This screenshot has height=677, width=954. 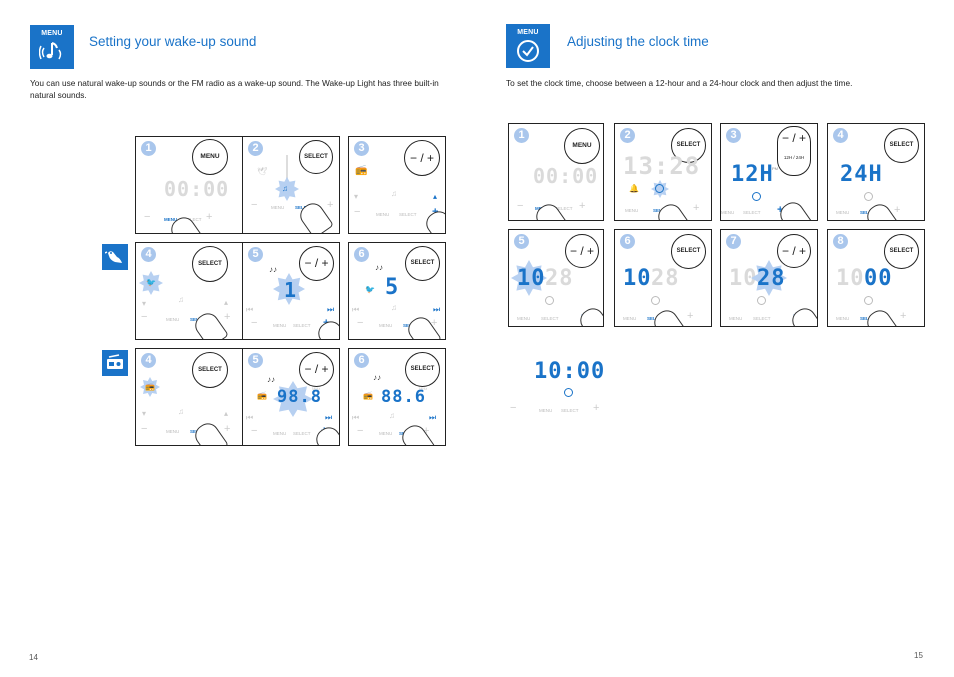 I want to click on step-number: 8, so click(x=840, y=241).